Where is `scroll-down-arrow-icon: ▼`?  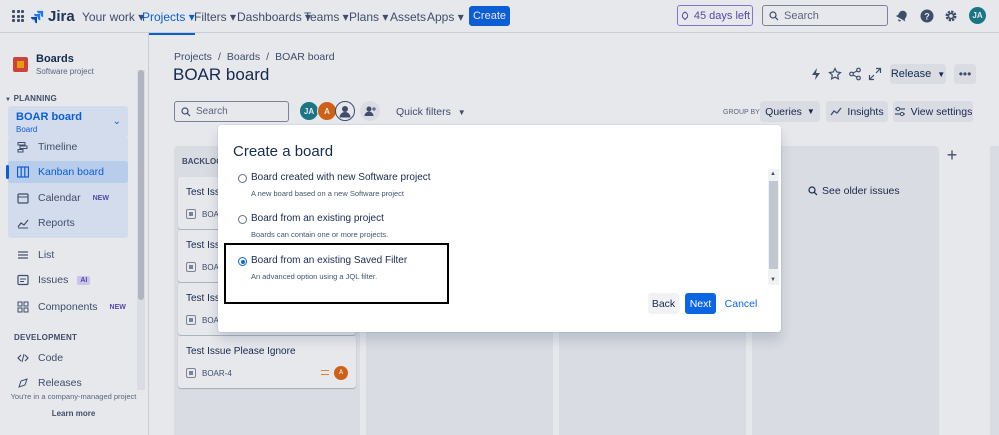
scroll-down-arrow-icon: ▼ is located at coordinates (773, 280).